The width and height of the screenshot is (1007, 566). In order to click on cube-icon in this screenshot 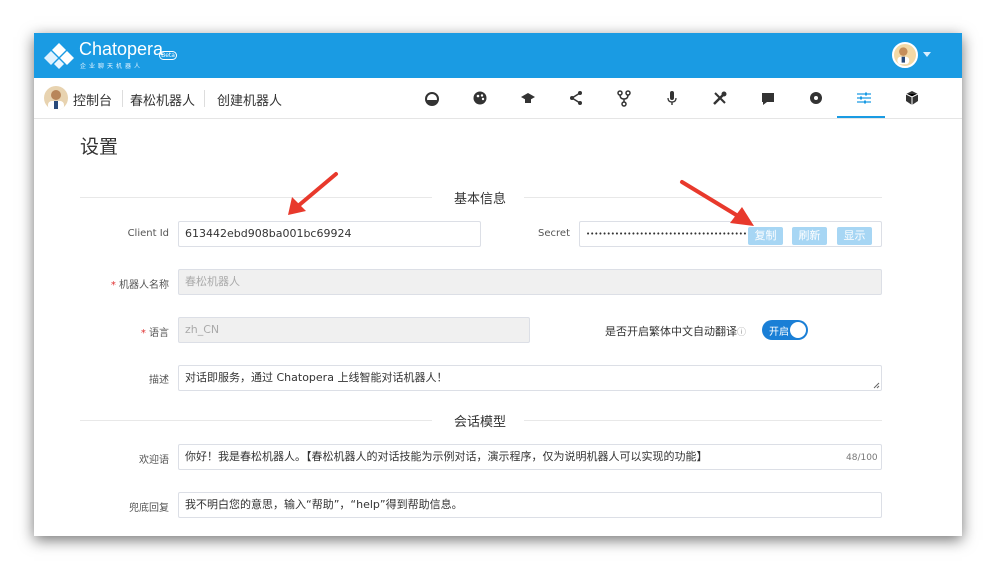, I will do `click(912, 98)`.